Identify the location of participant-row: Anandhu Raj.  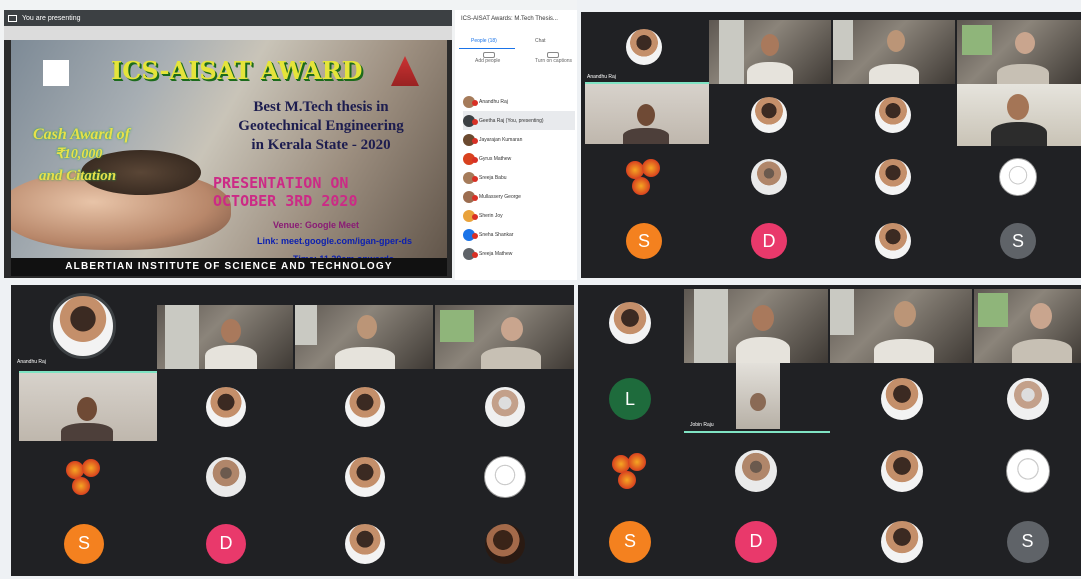
(519, 101).